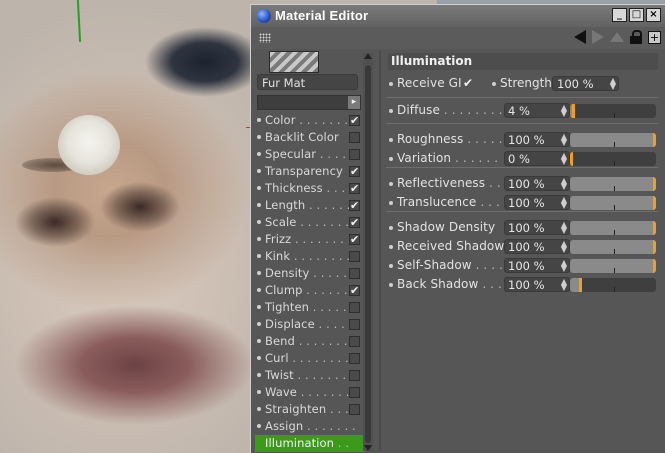 This screenshot has height=453, width=665. What do you see at coordinates (613, 228) in the screenshot?
I see `shadow-density-slider` at bounding box center [613, 228].